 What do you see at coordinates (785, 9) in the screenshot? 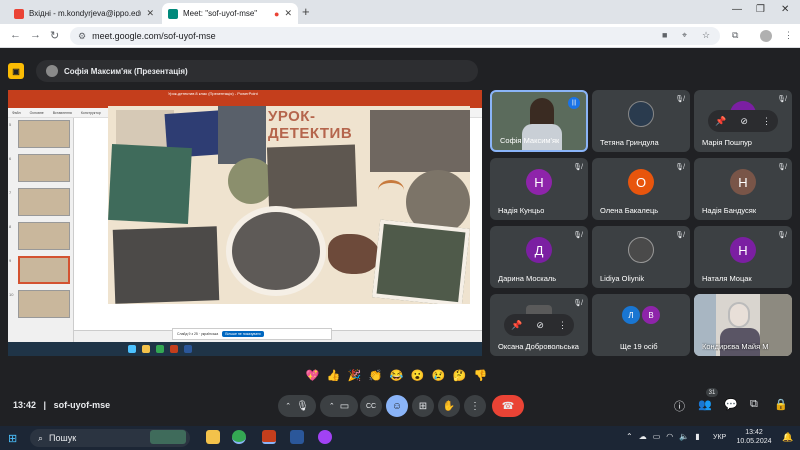
I see `close-window-icon: ✕` at bounding box center [785, 9].